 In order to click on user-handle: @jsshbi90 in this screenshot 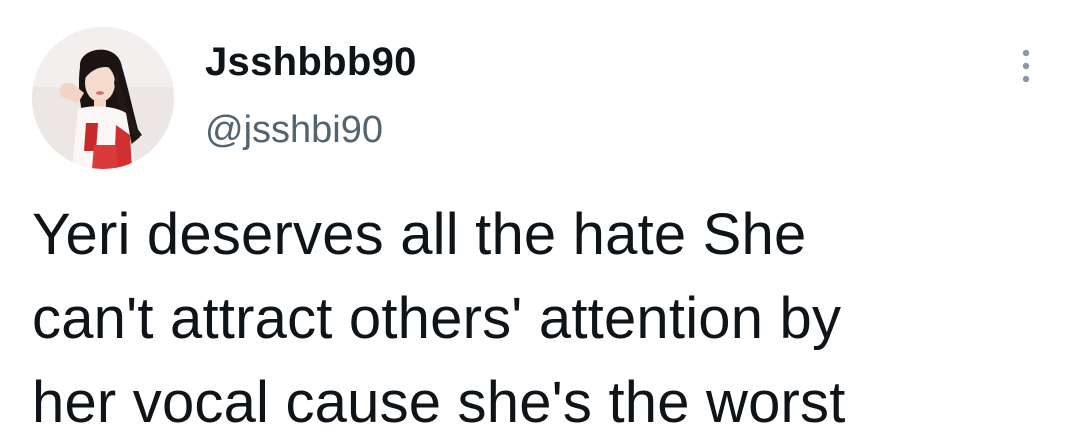, I will do `click(294, 130)`.